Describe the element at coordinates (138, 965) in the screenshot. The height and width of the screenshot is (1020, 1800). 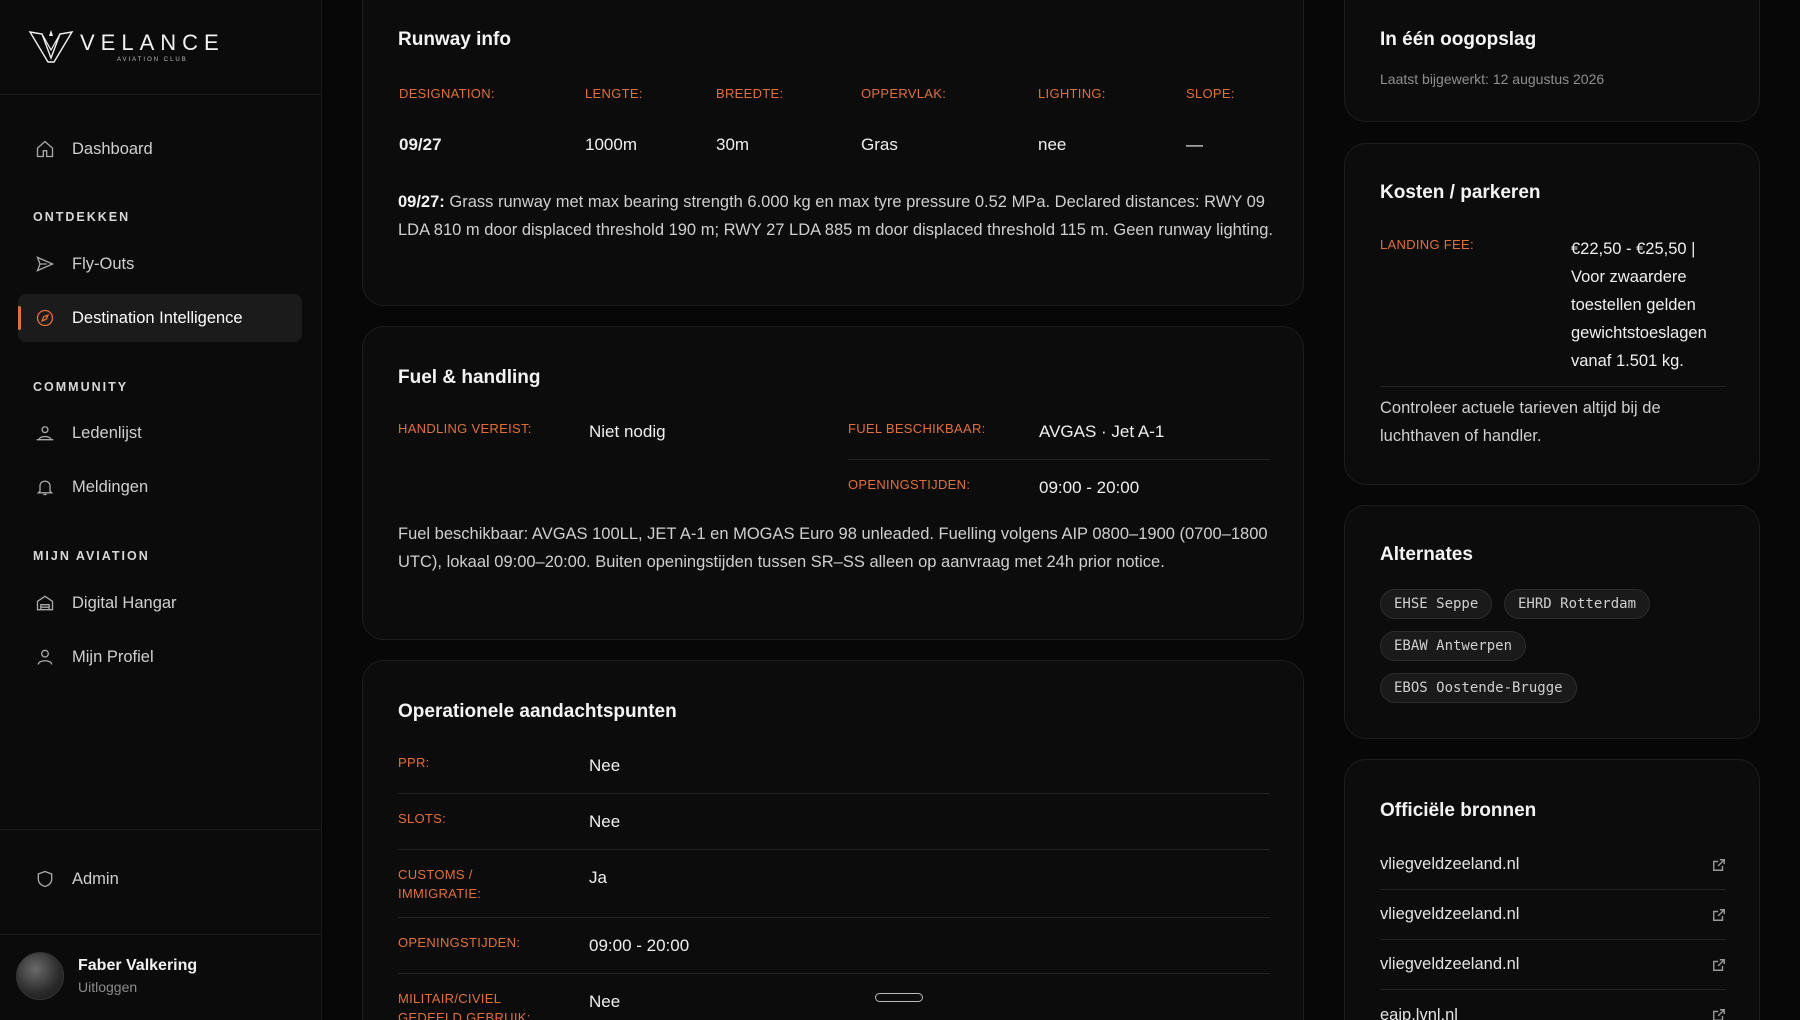
I see `user-name: Faber Valkering` at that location.